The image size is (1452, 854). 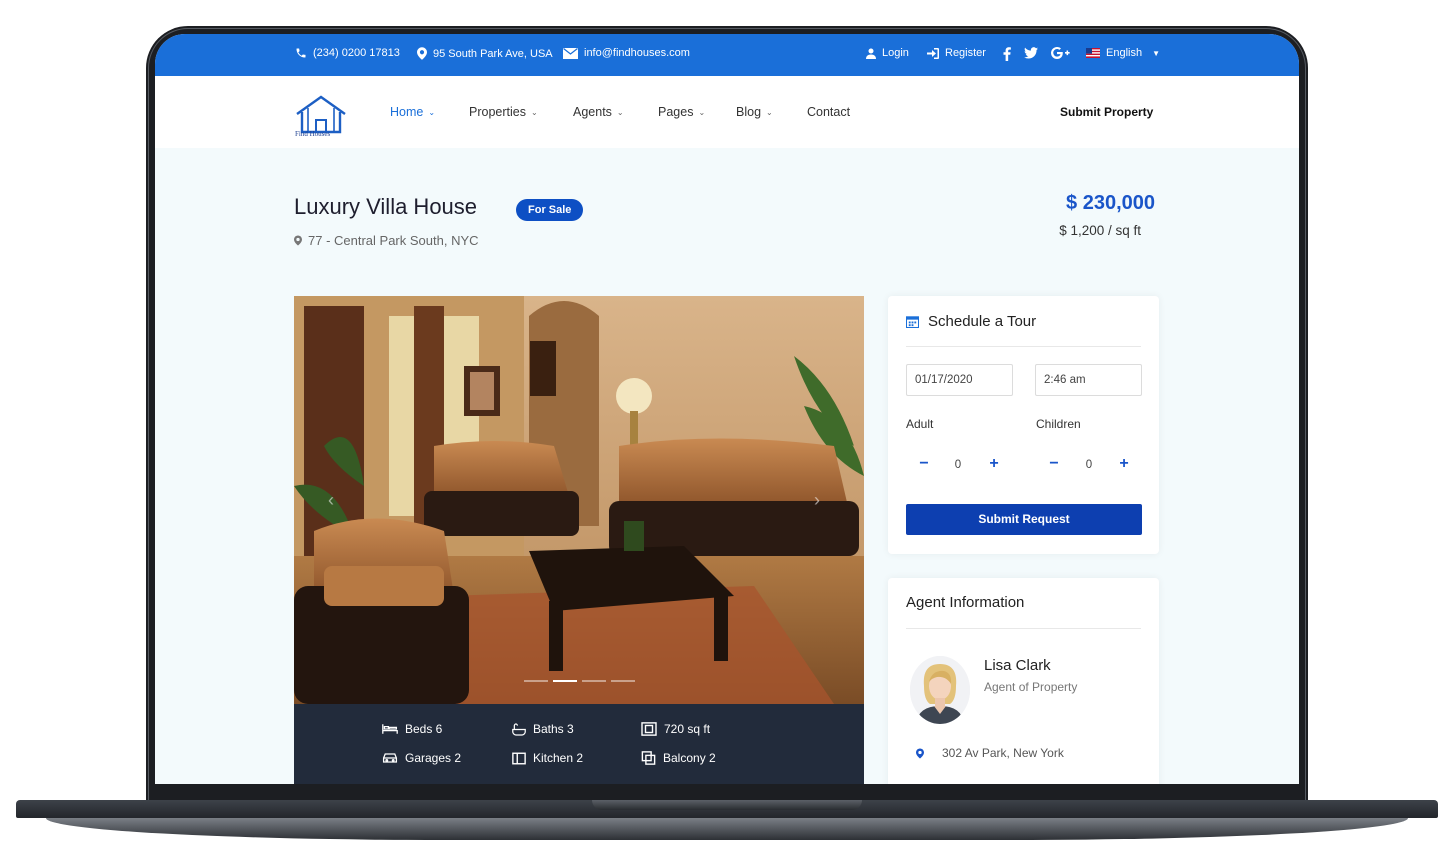 What do you see at coordinates (553, 729) in the screenshot?
I see `feature-baths-label: Baths 3` at bounding box center [553, 729].